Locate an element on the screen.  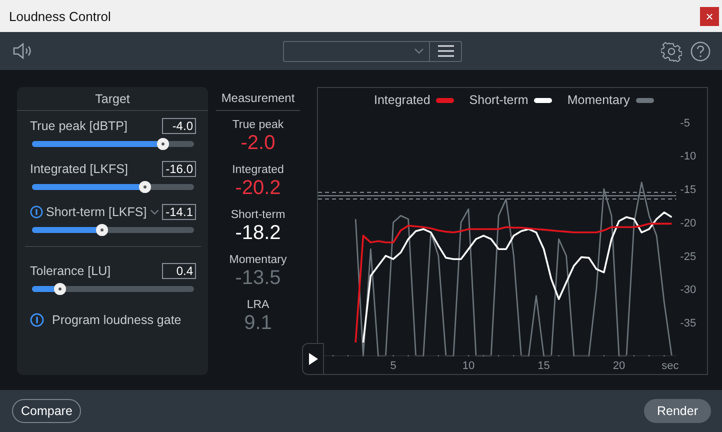
help-icon is located at coordinates (700, 51).